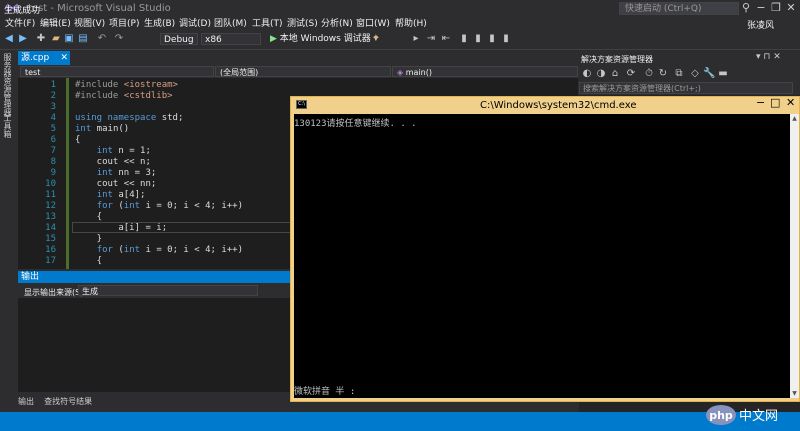 This screenshot has height=431, width=800. I want to click on outdent-icon: ⇤, so click(446, 39).